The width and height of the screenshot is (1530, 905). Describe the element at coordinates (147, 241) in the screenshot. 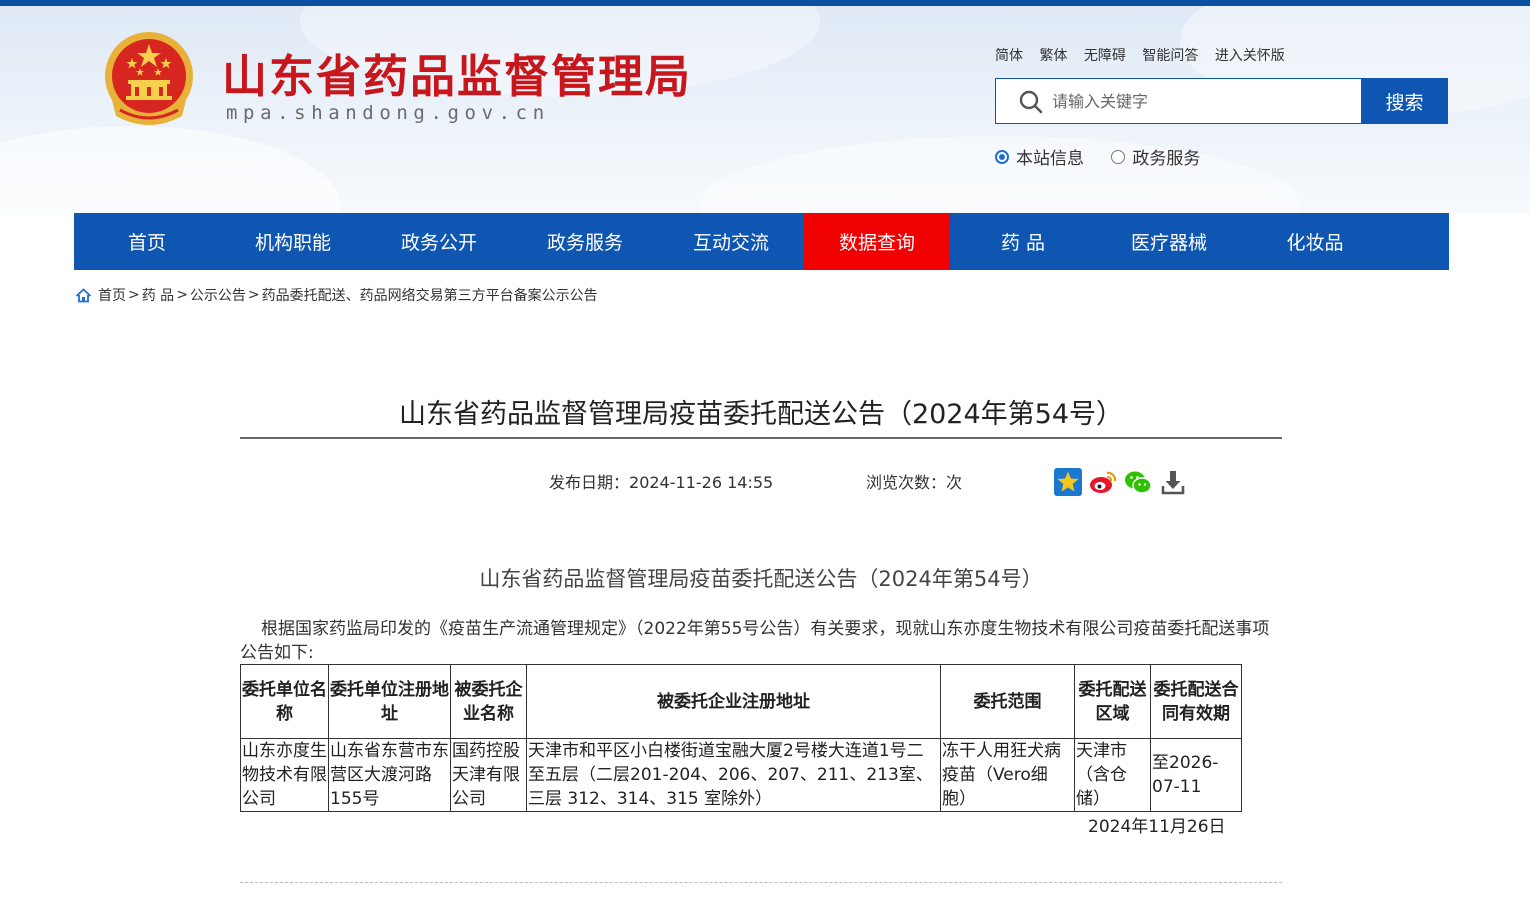

I see `nav-home: 首页` at that location.